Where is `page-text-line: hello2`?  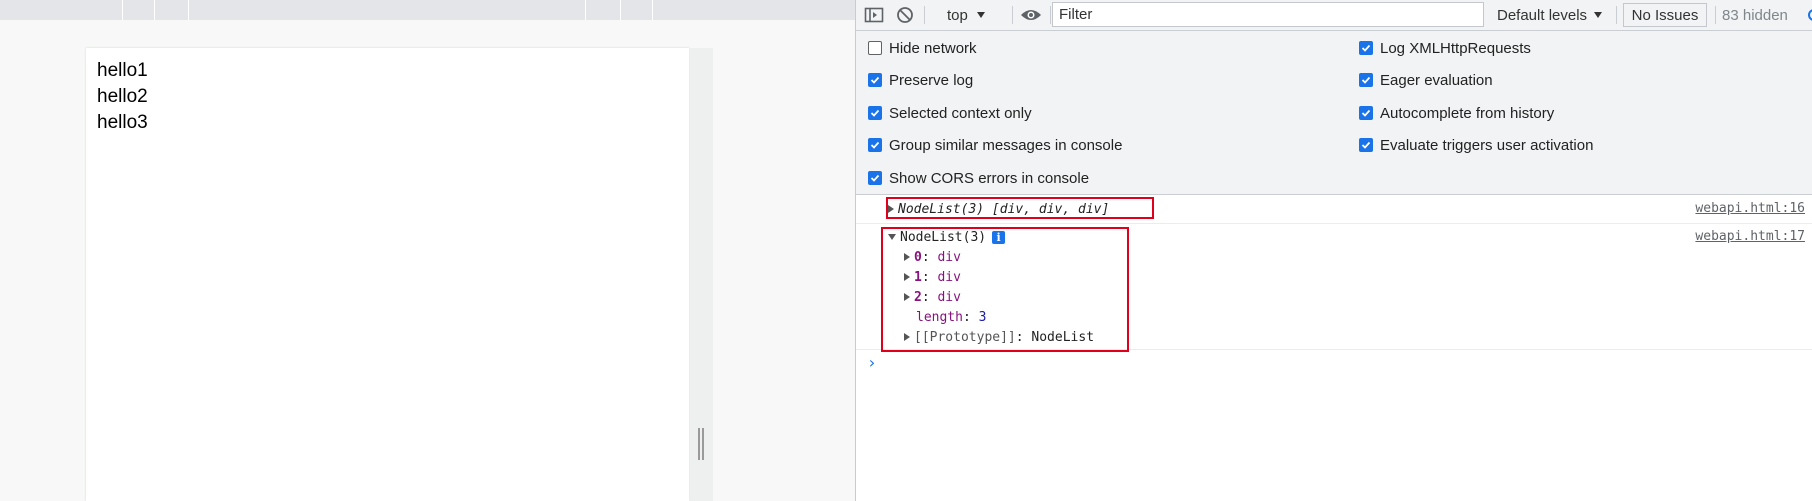 page-text-line: hello2 is located at coordinates (122, 96).